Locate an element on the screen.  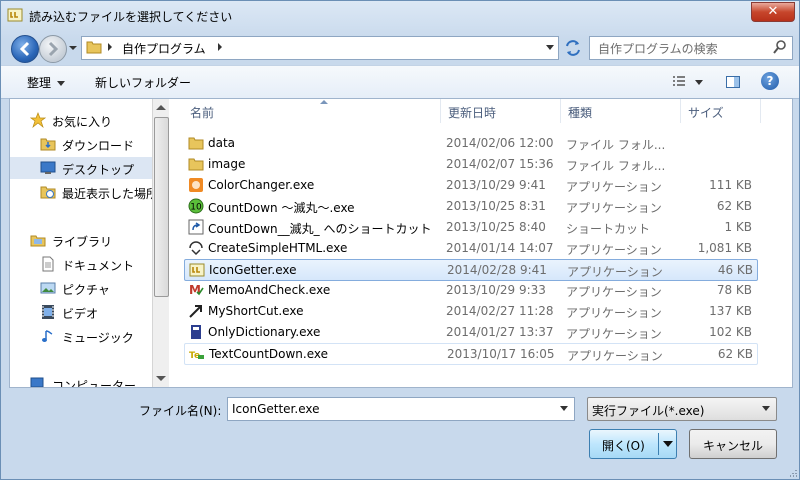
nav-pictures: ピクチャ is located at coordinates (81, 288).